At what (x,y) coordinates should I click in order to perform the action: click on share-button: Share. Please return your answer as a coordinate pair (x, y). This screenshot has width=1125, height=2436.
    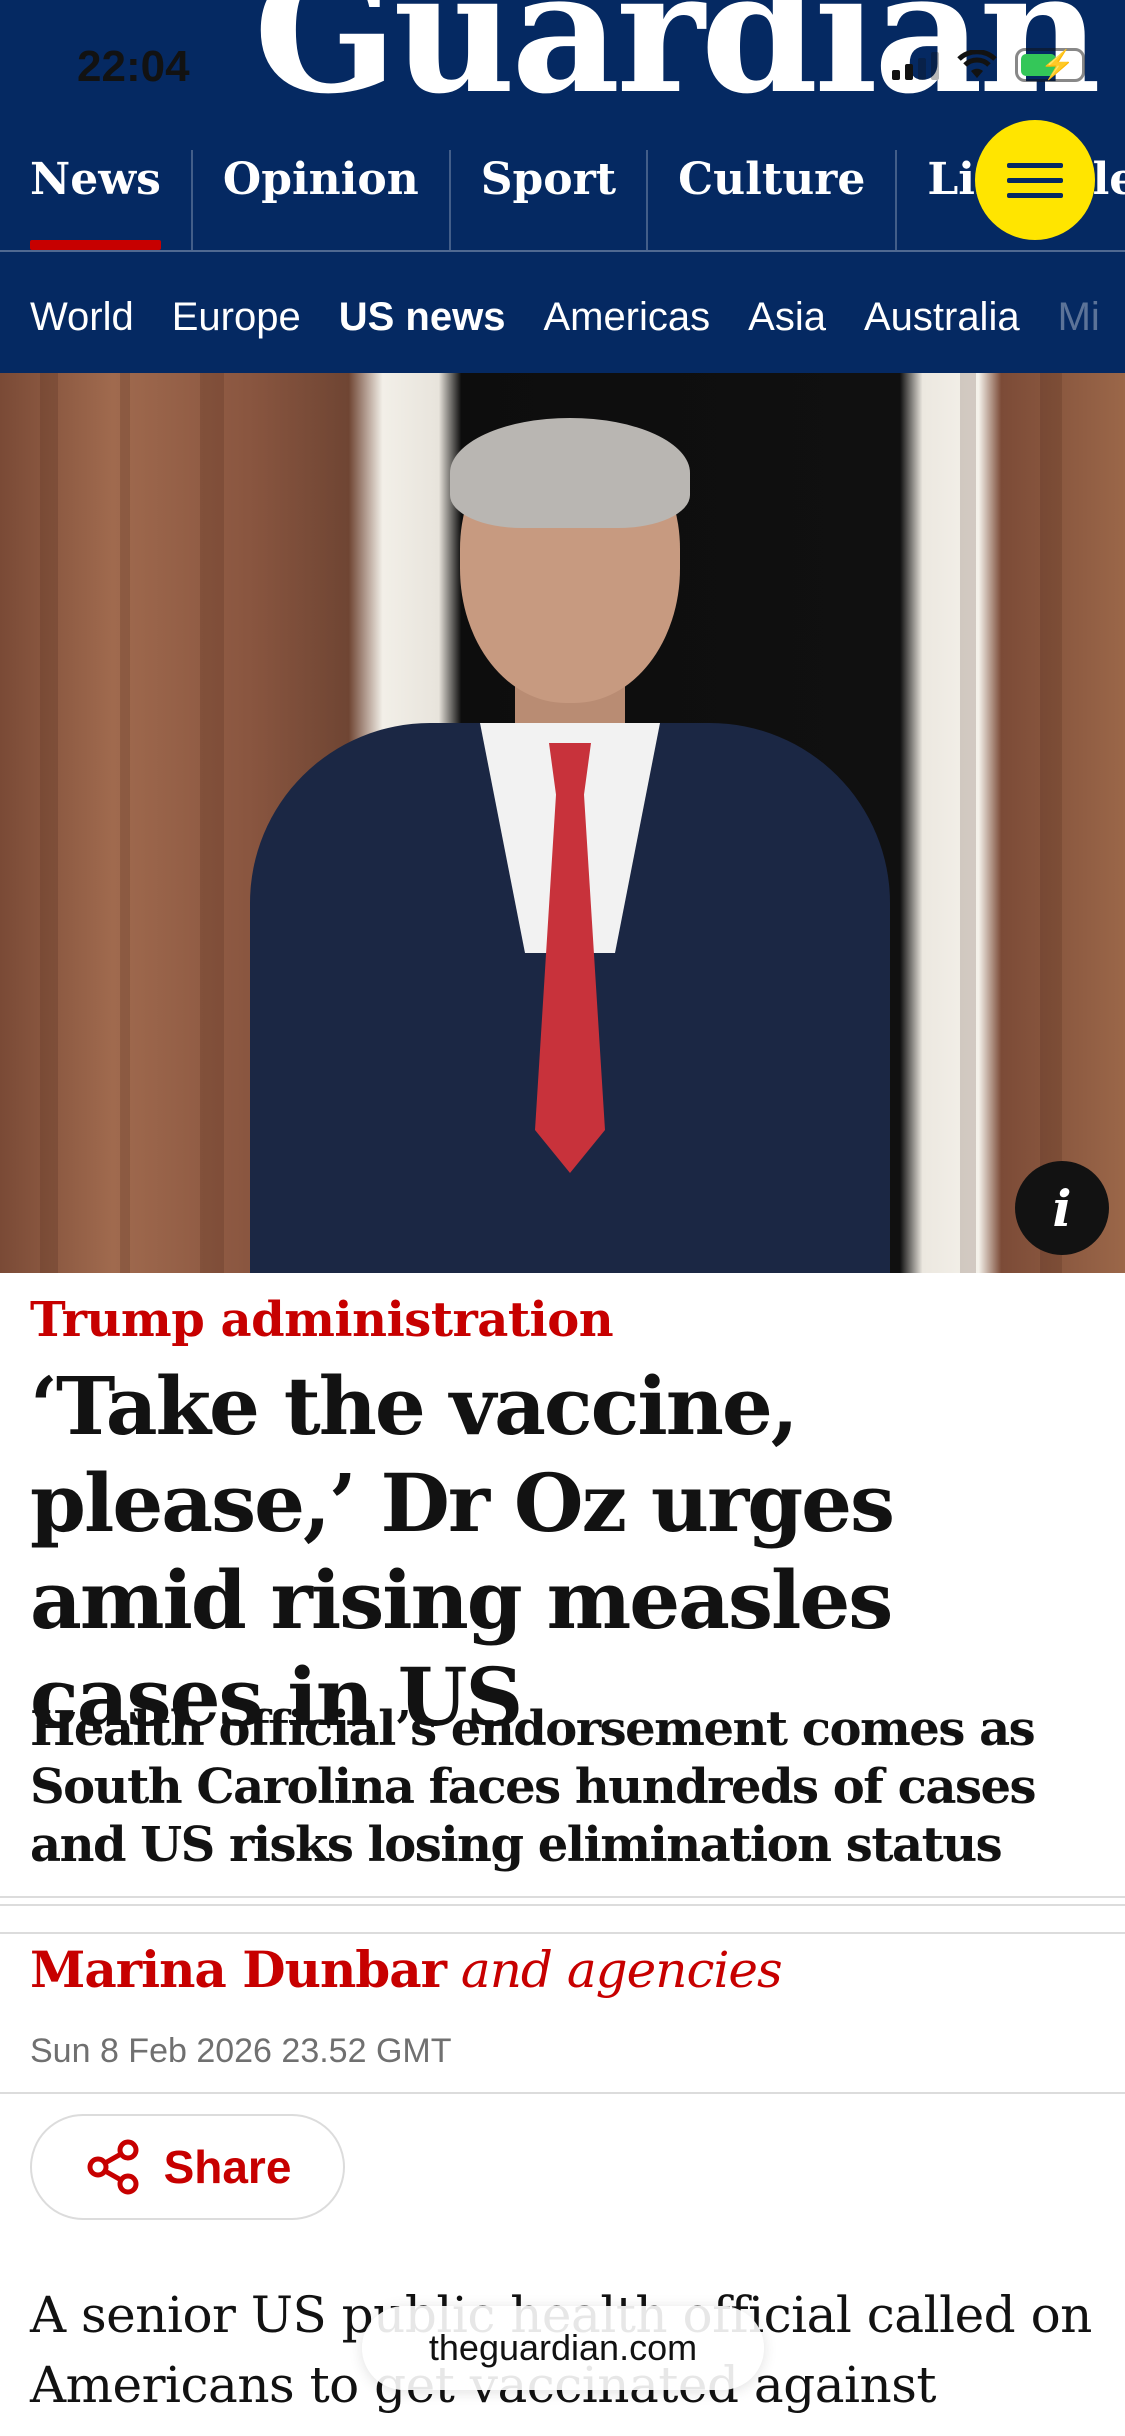
    Looking at the image, I should click on (187, 2167).